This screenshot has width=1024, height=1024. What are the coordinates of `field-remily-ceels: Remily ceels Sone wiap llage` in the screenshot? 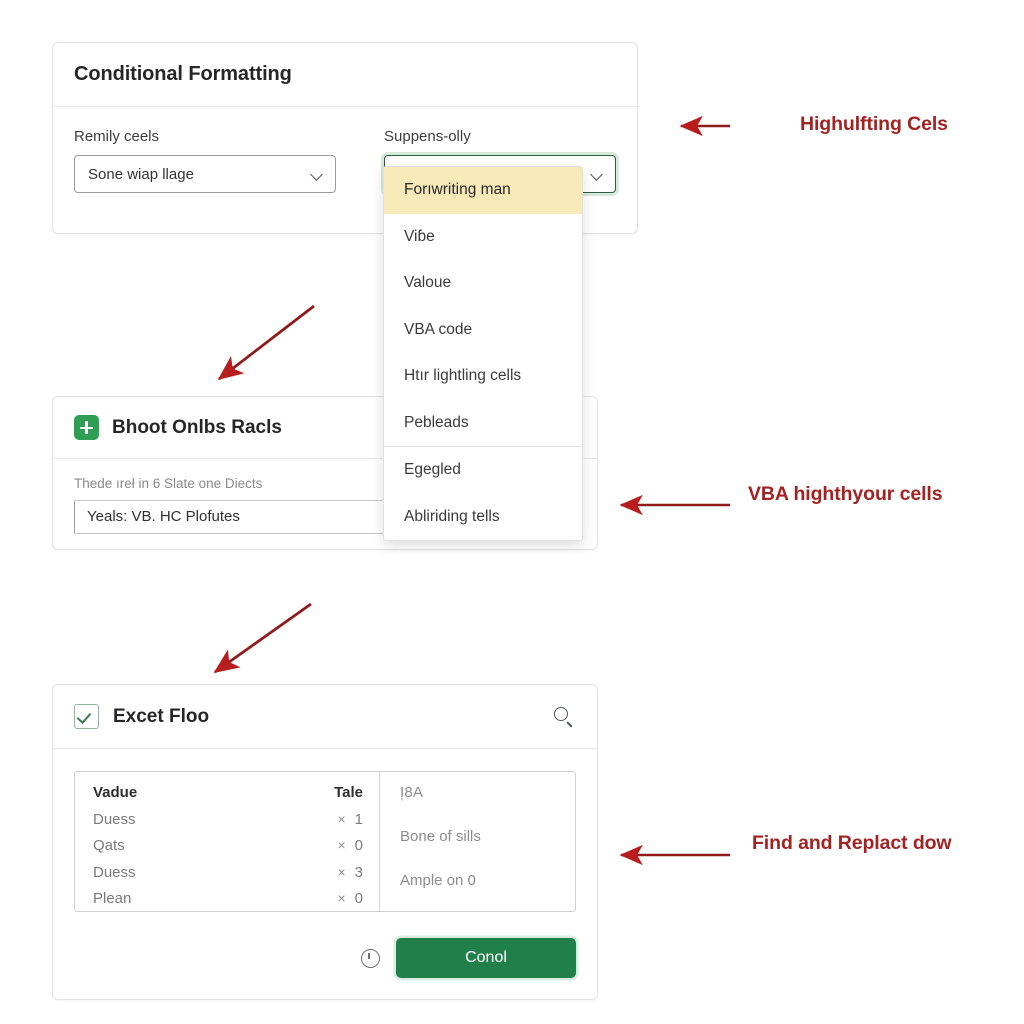 It's located at (205, 181).